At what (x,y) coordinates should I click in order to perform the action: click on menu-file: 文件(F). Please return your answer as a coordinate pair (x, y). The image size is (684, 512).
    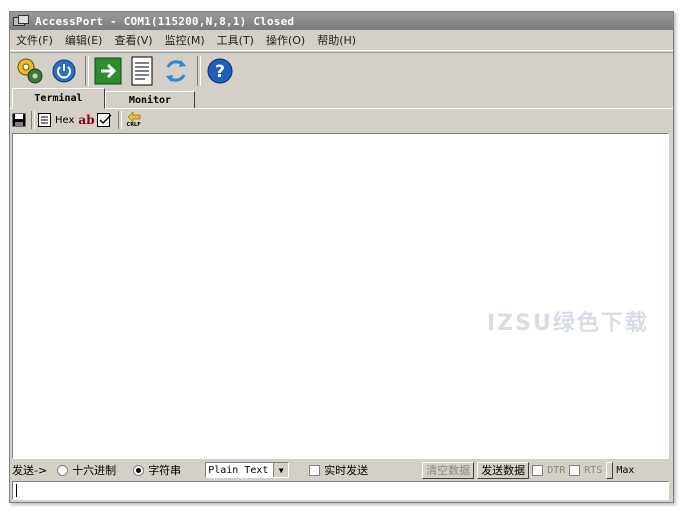
    Looking at the image, I should click on (34, 40).